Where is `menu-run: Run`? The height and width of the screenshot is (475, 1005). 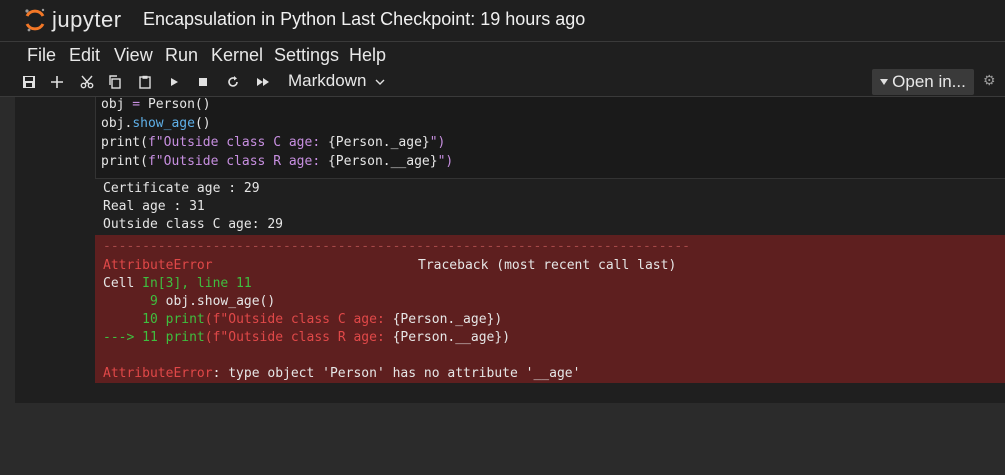 menu-run: Run is located at coordinates (181, 55).